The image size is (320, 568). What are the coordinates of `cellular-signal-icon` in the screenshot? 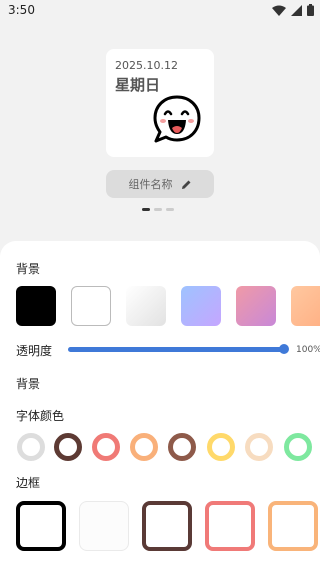 It's located at (296, 10).